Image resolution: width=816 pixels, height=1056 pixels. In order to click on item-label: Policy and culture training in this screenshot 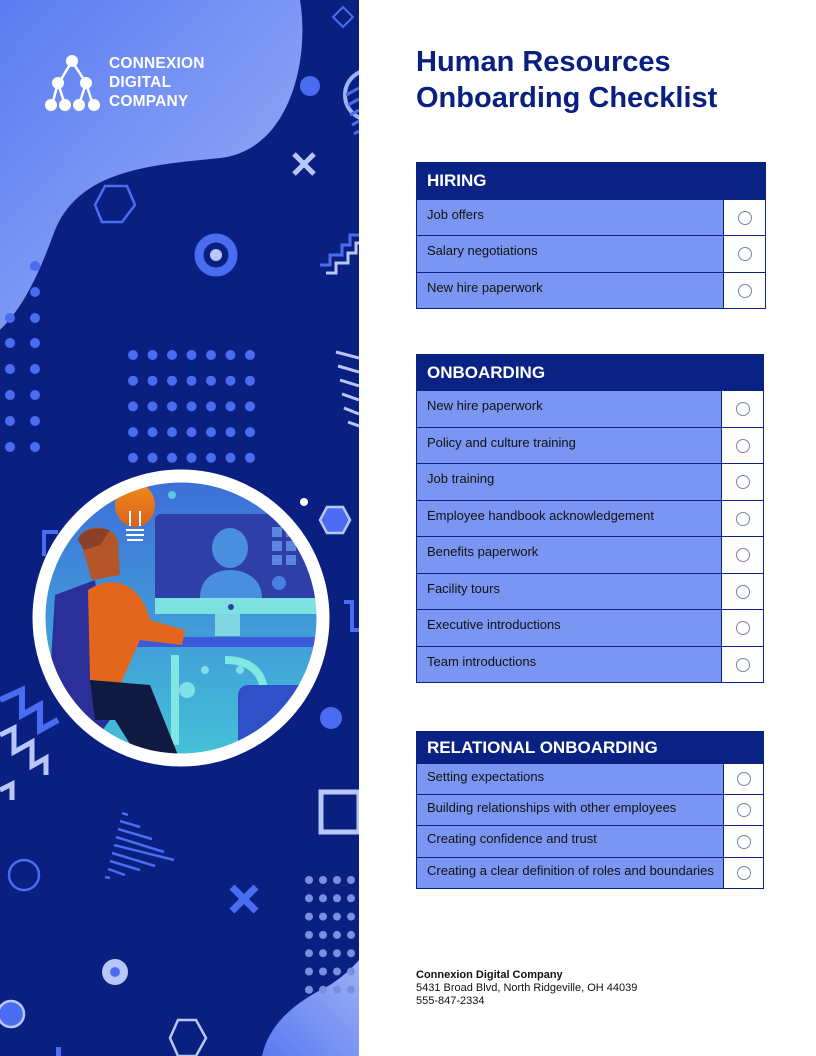, I will do `click(569, 445)`.